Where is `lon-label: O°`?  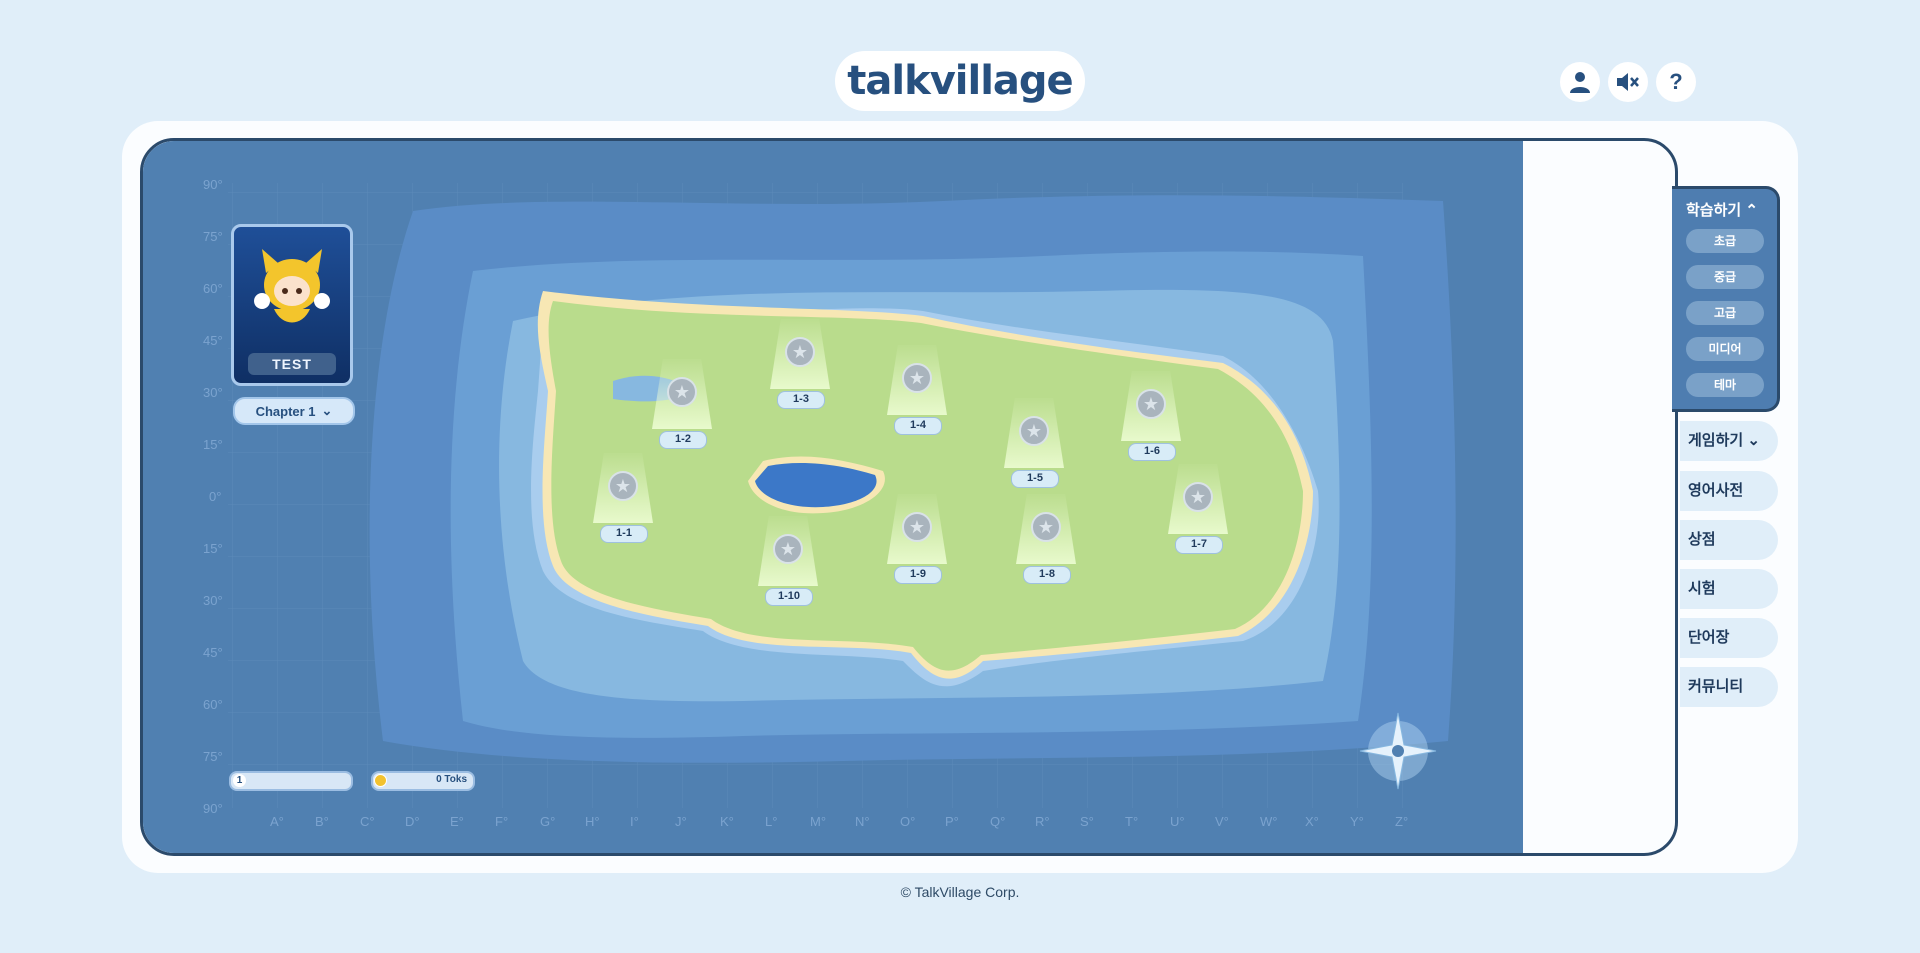 lon-label: O° is located at coordinates (908, 821).